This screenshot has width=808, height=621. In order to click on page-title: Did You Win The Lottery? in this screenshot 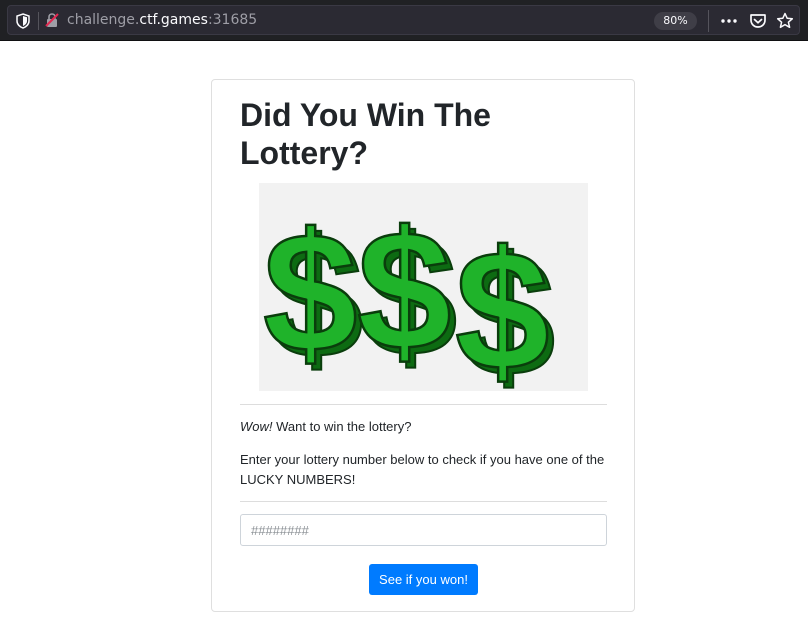, I will do `click(365, 134)`.